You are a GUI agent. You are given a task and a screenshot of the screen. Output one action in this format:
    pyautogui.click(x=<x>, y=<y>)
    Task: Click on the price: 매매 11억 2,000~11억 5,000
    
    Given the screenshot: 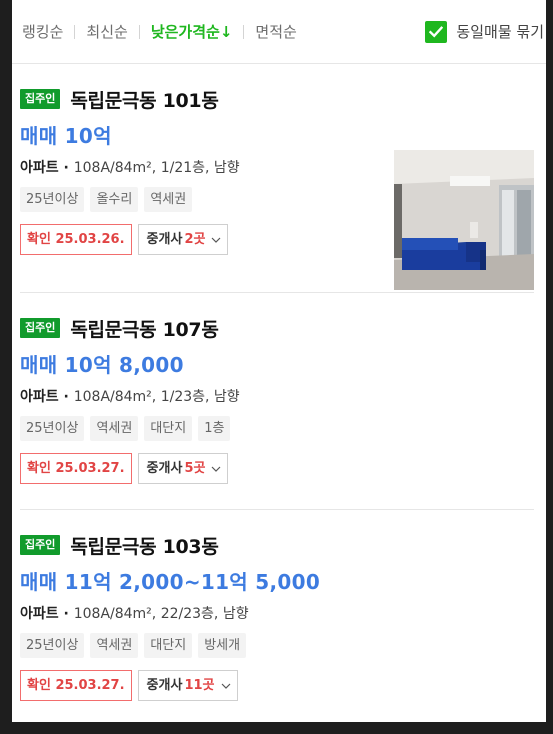 What is the action you would take?
    pyautogui.click(x=170, y=582)
    